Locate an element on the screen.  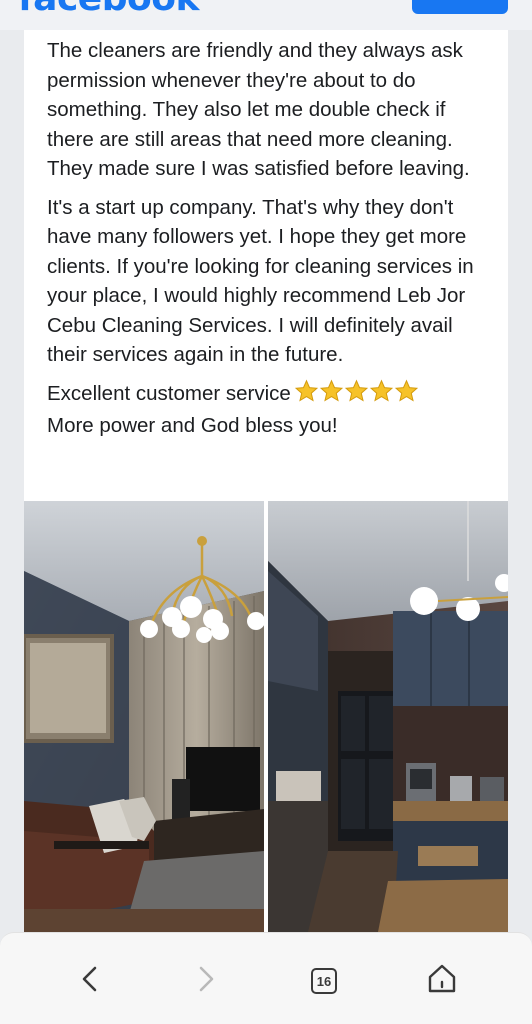
home-button is located at coordinates (442, 979).